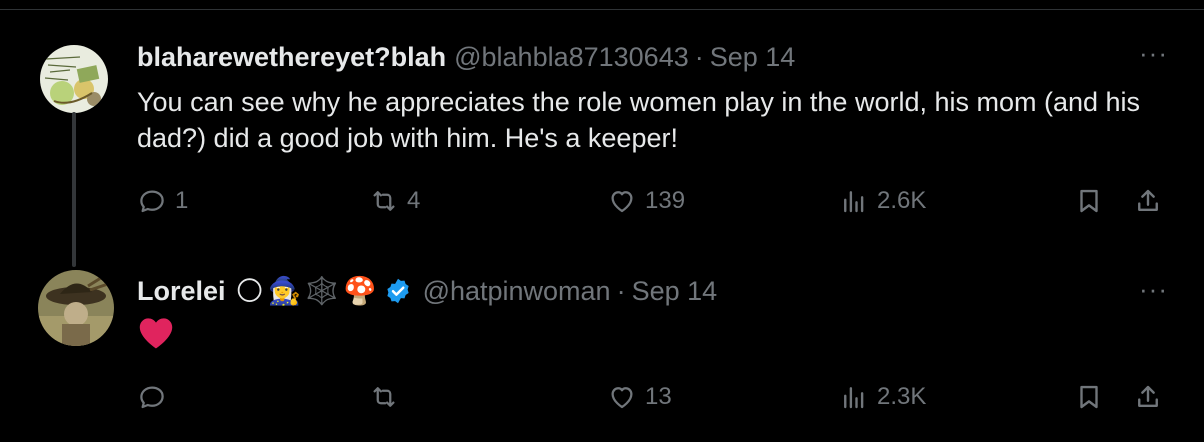  Describe the element at coordinates (639, 397) in the screenshot. I see `like-button: 13` at that location.